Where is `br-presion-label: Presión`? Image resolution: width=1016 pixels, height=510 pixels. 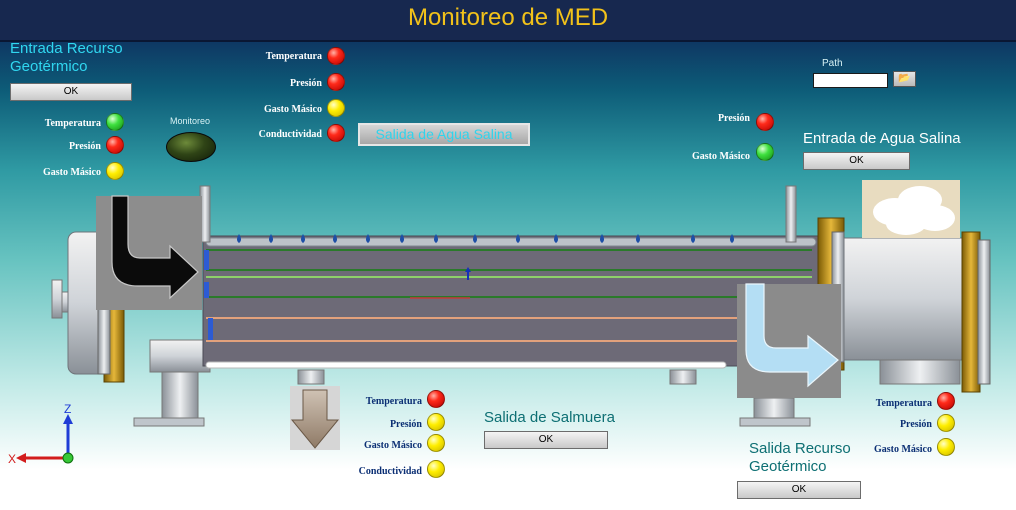
br-presion-label: Presión is located at coordinates (915, 424).